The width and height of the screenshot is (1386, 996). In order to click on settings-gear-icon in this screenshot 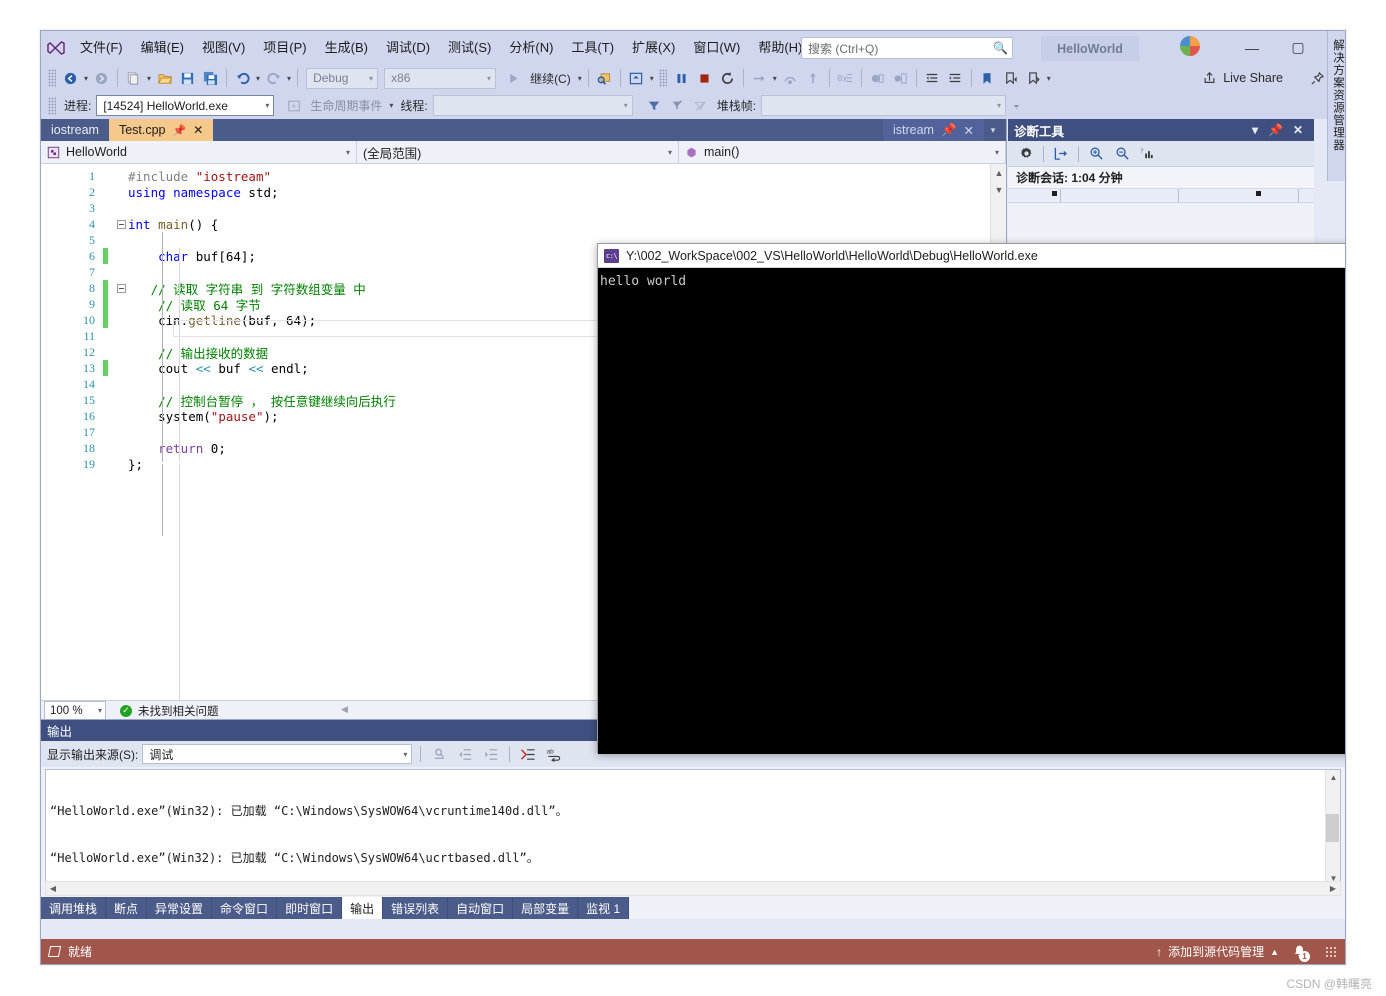, I will do `click(1026, 154)`.